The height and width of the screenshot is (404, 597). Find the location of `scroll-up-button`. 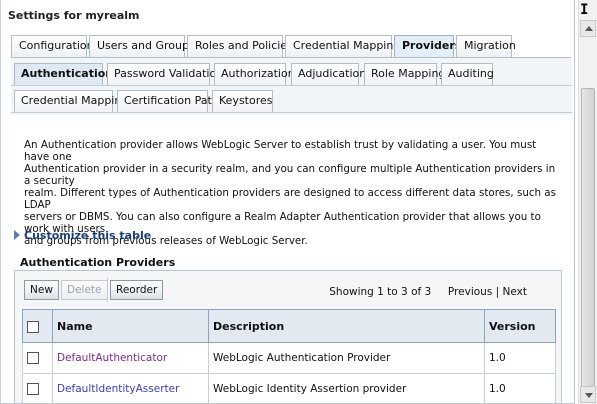

scroll-up-button is located at coordinates (588, 28).